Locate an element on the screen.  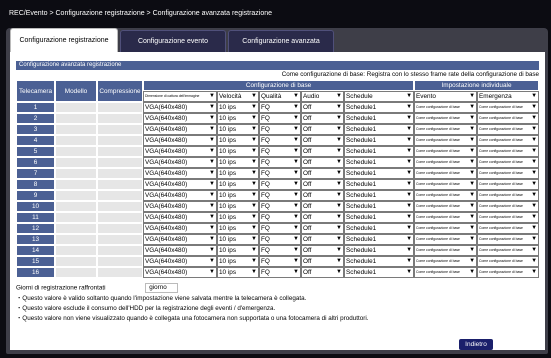
header-resolution-select: Dimensione di cattura dell'immagine ▼ is located at coordinates (180, 96).